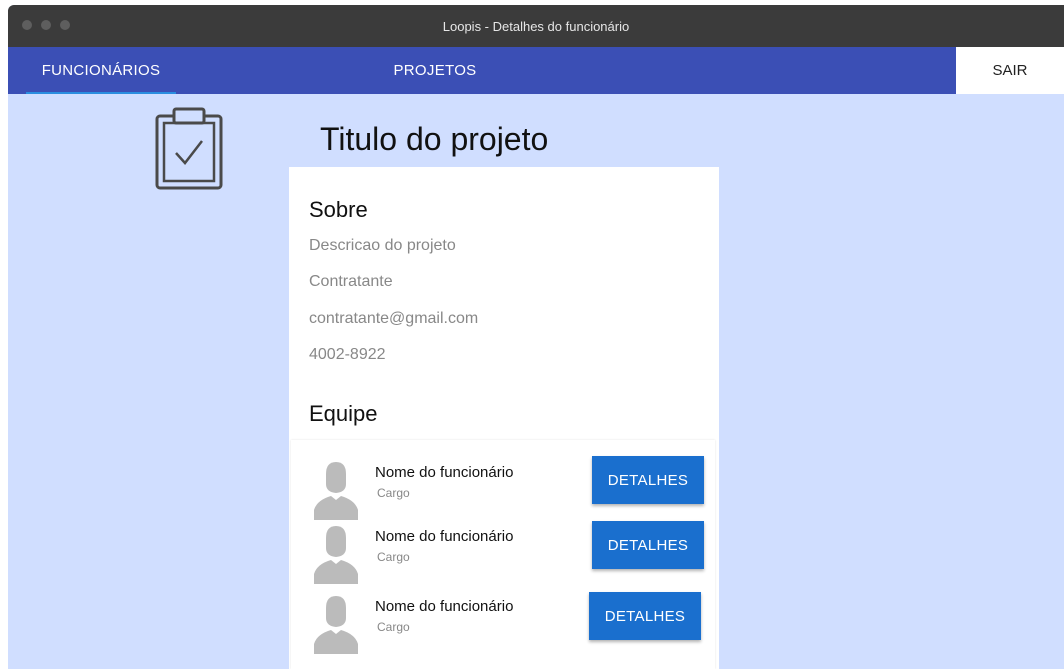 The width and height of the screenshot is (1064, 669). I want to click on about-heading: Sobre, so click(338, 209).